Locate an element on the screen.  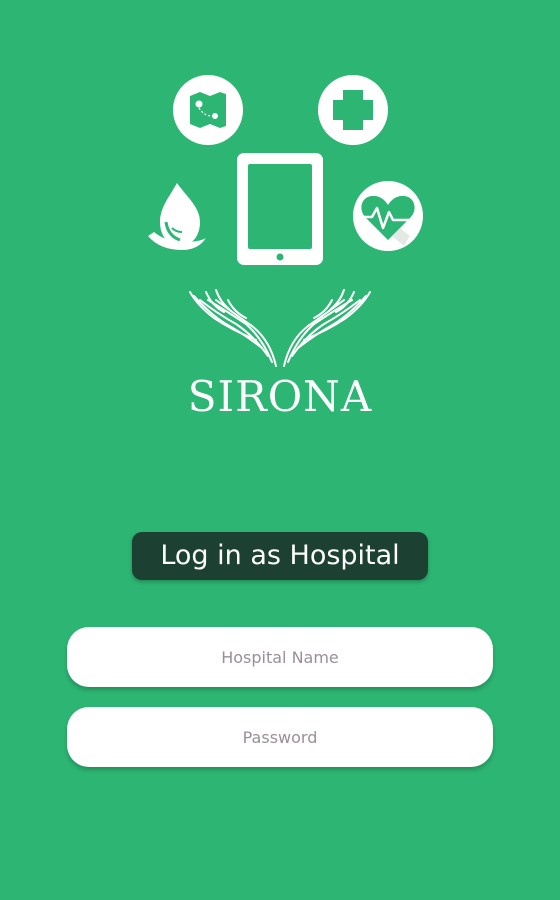
map-icon is located at coordinates (208, 110).